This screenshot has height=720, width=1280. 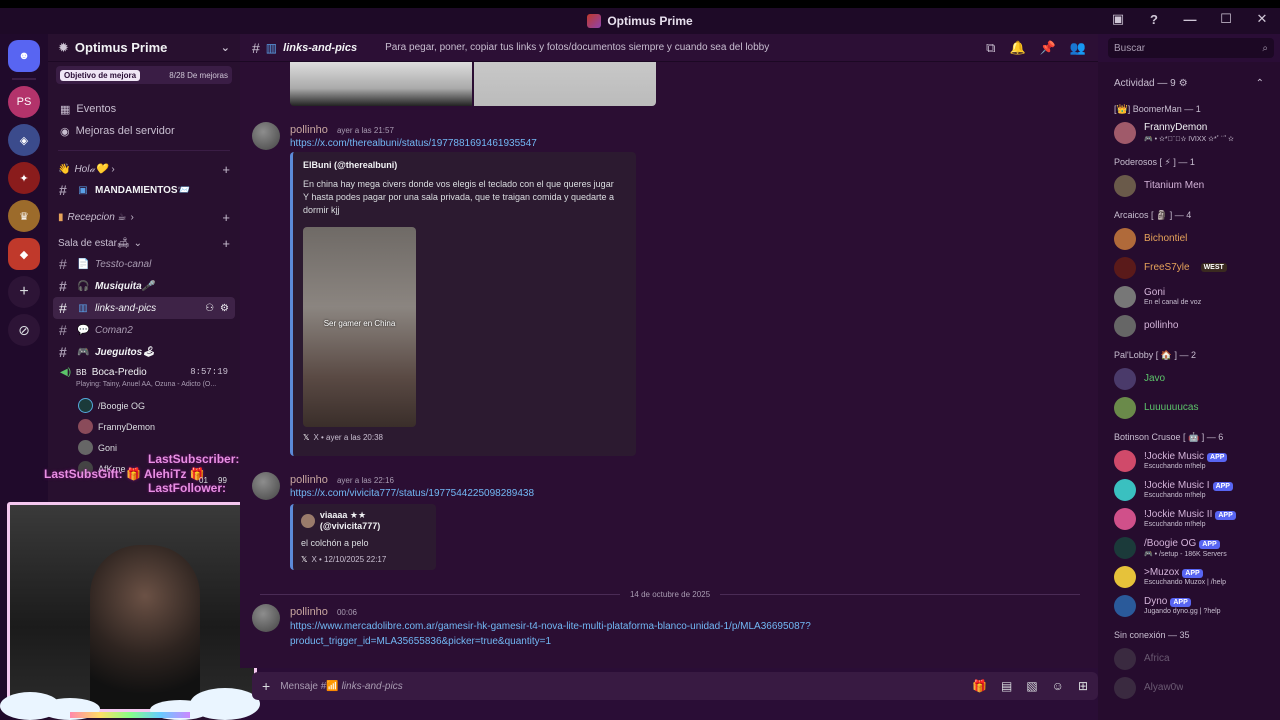 What do you see at coordinates (1190, 19) in the screenshot?
I see `minimize-icon: —` at bounding box center [1190, 19].